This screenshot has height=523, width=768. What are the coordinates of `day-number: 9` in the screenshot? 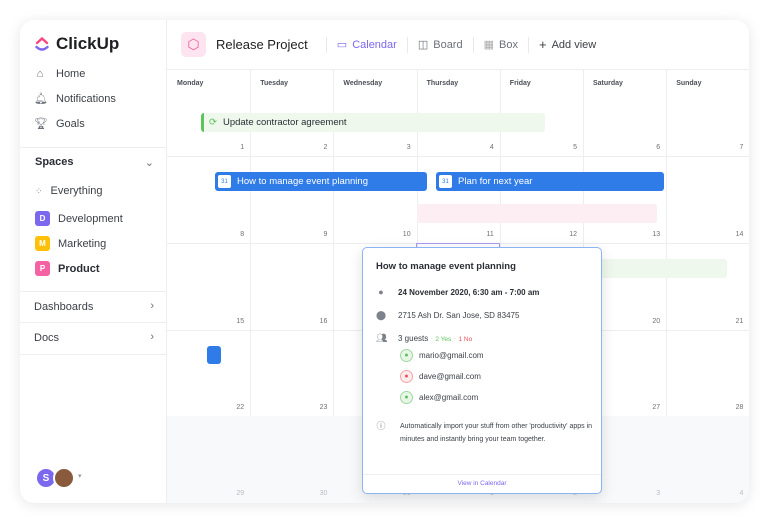 It's located at (325, 234).